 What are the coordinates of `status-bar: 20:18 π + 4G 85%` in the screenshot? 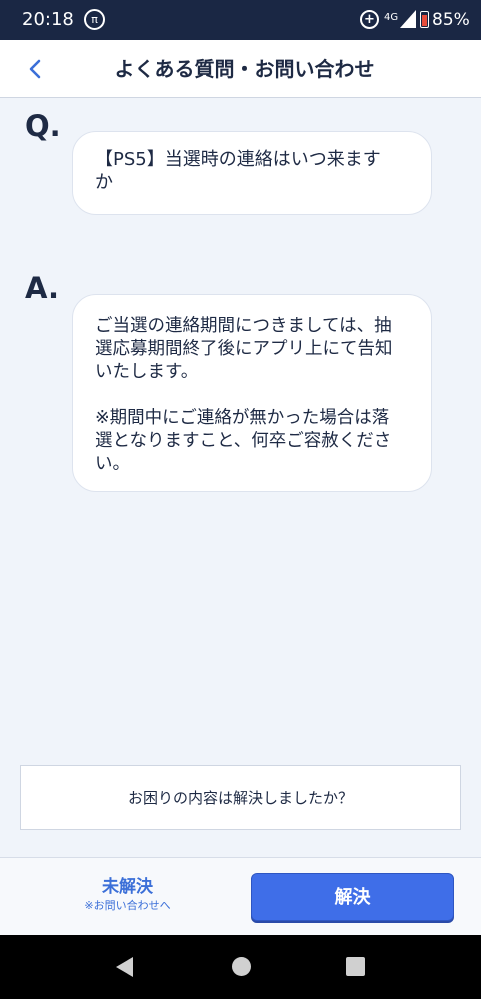 It's located at (240, 20).